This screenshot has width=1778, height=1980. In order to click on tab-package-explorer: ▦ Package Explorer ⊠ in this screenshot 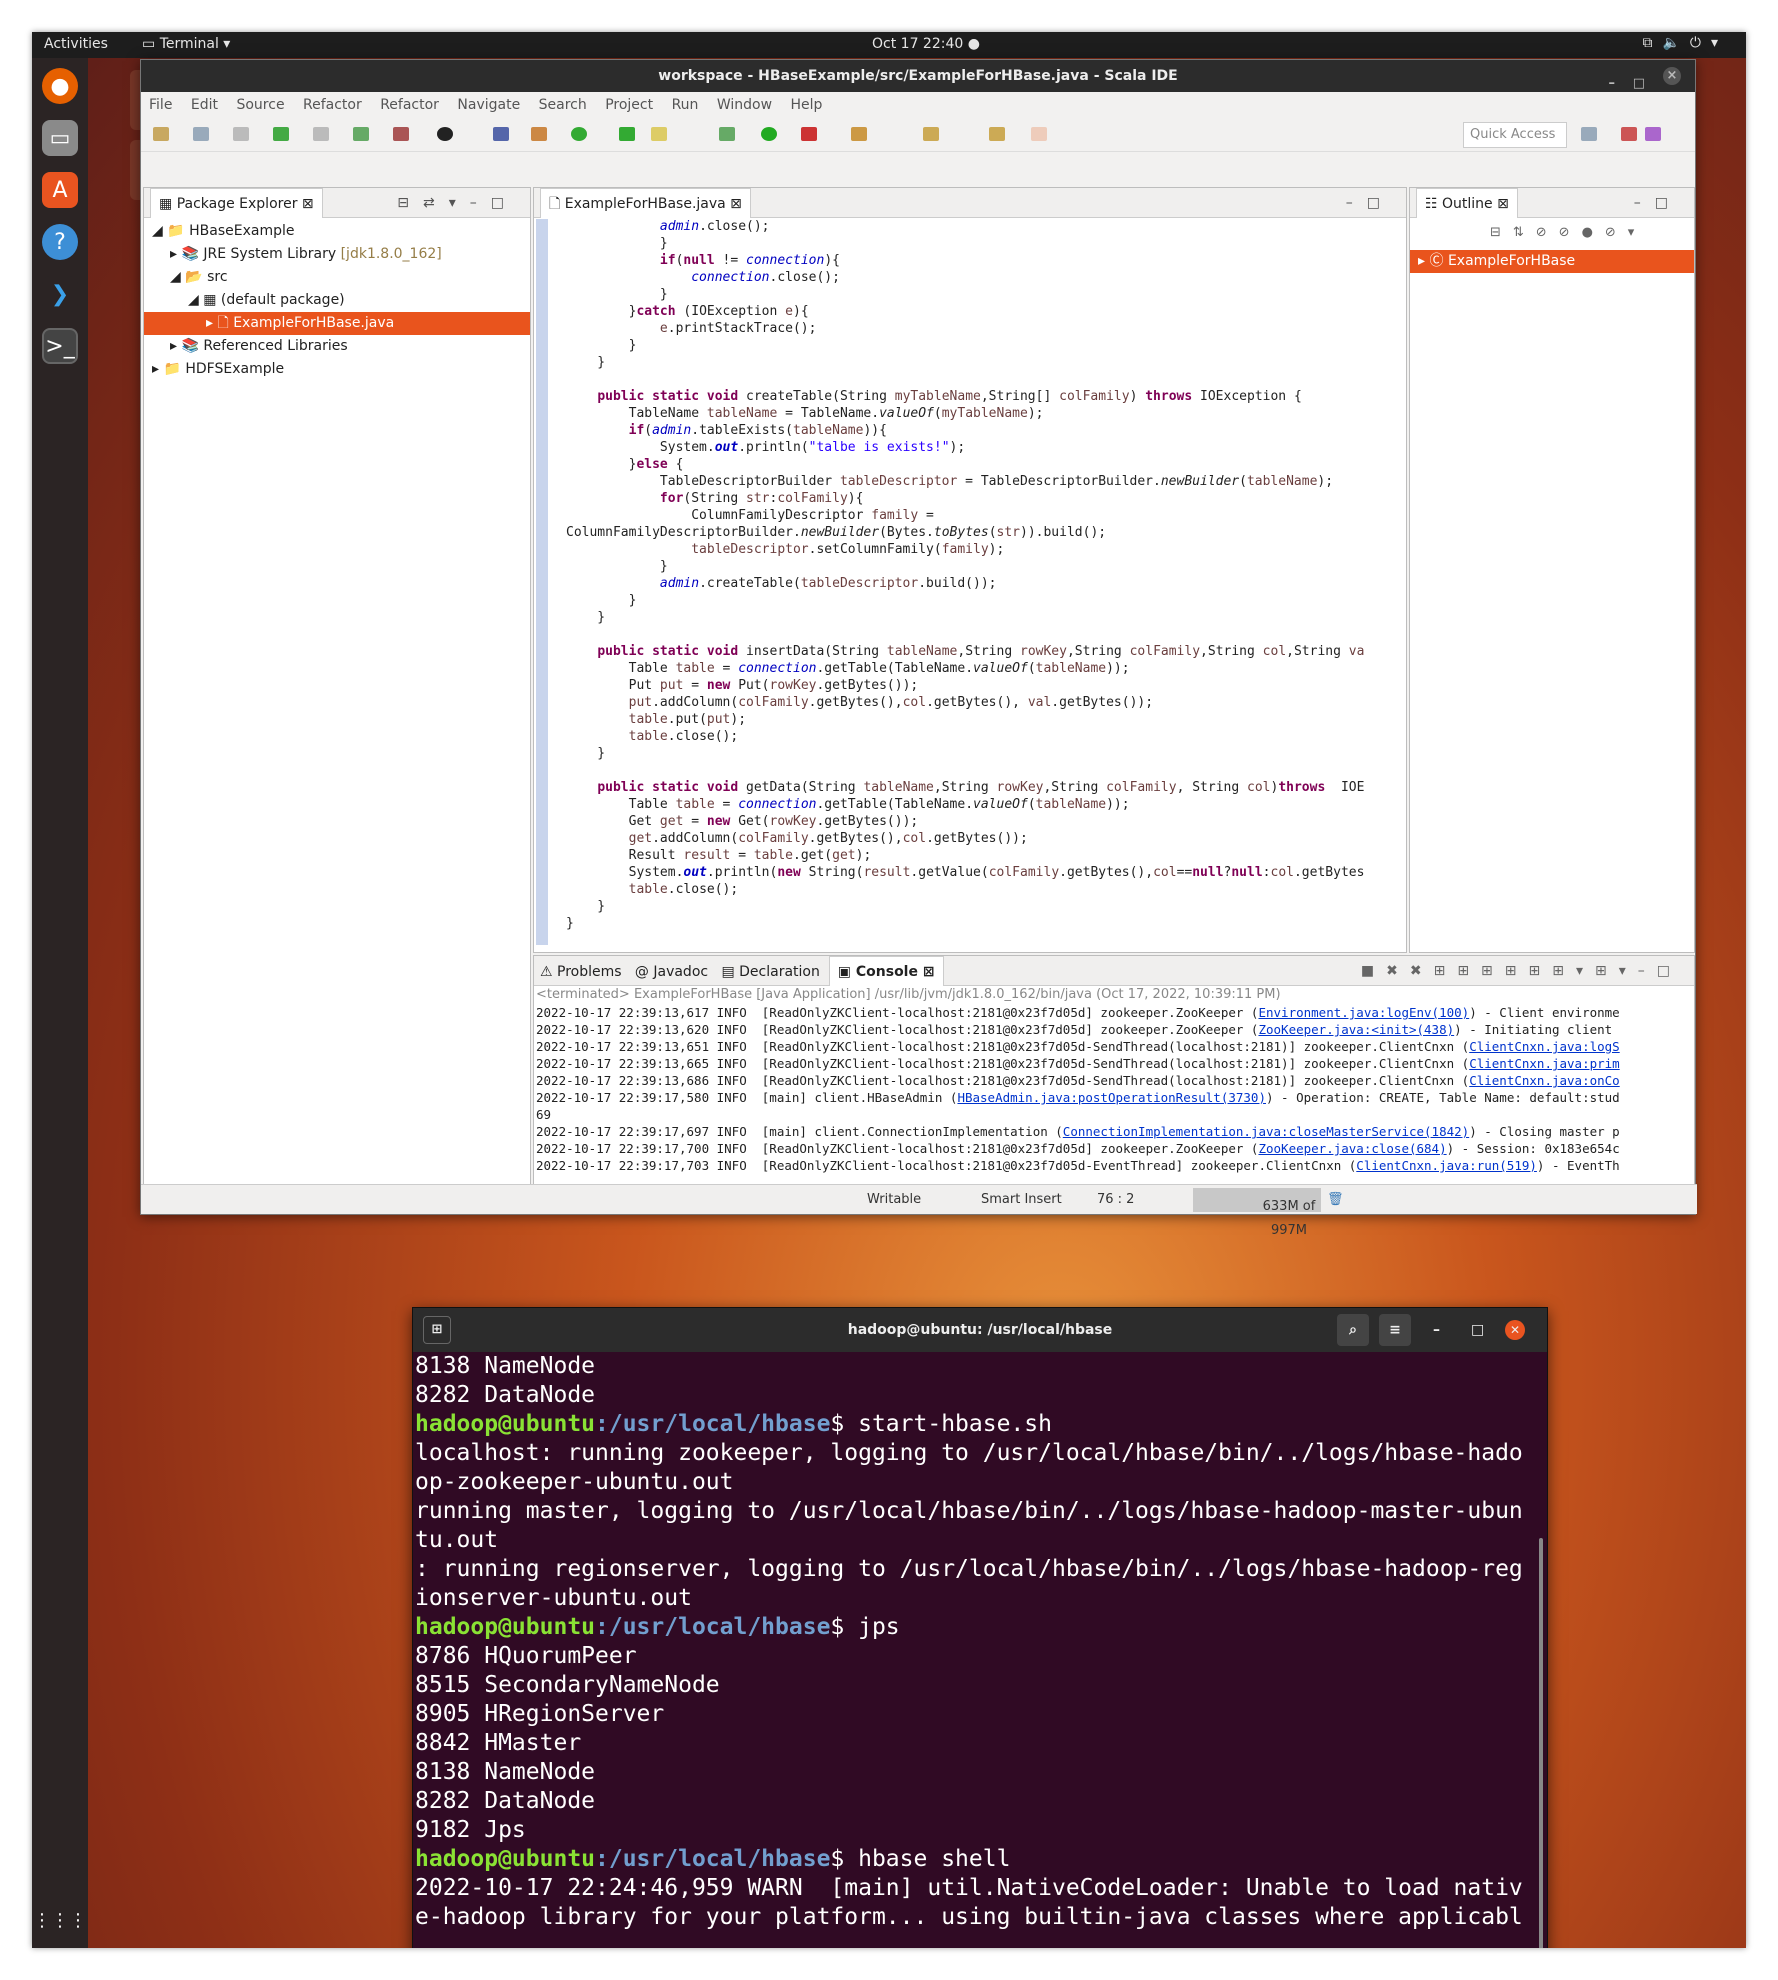, I will do `click(236, 203)`.